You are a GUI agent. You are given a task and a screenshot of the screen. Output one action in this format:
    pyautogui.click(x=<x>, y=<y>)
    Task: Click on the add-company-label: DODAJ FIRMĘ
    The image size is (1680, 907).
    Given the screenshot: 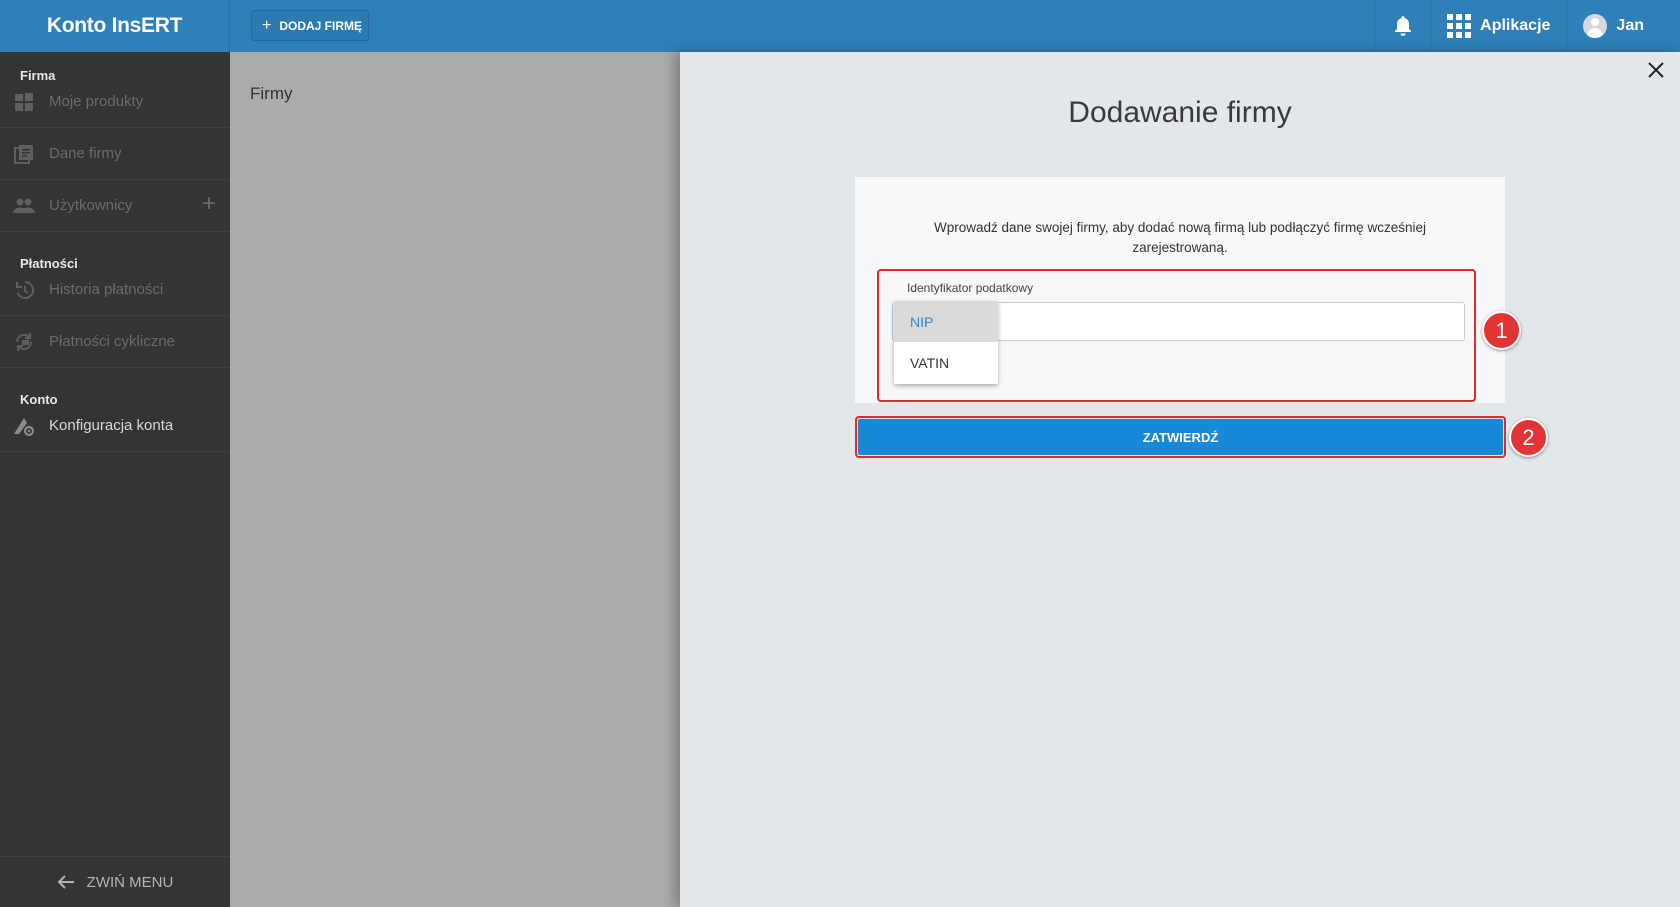 What is the action you would take?
    pyautogui.click(x=321, y=25)
    